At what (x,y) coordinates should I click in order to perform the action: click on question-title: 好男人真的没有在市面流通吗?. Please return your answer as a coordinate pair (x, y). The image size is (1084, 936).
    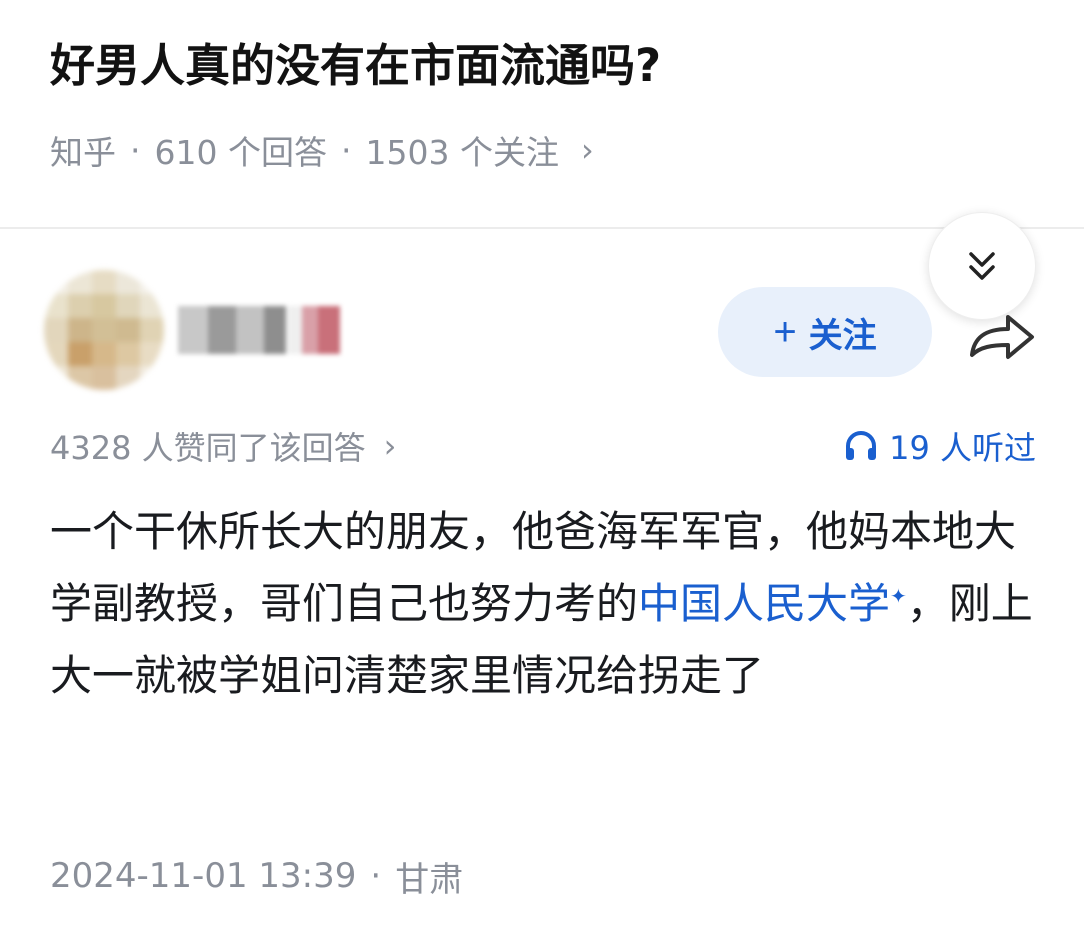
    Looking at the image, I should click on (355, 66).